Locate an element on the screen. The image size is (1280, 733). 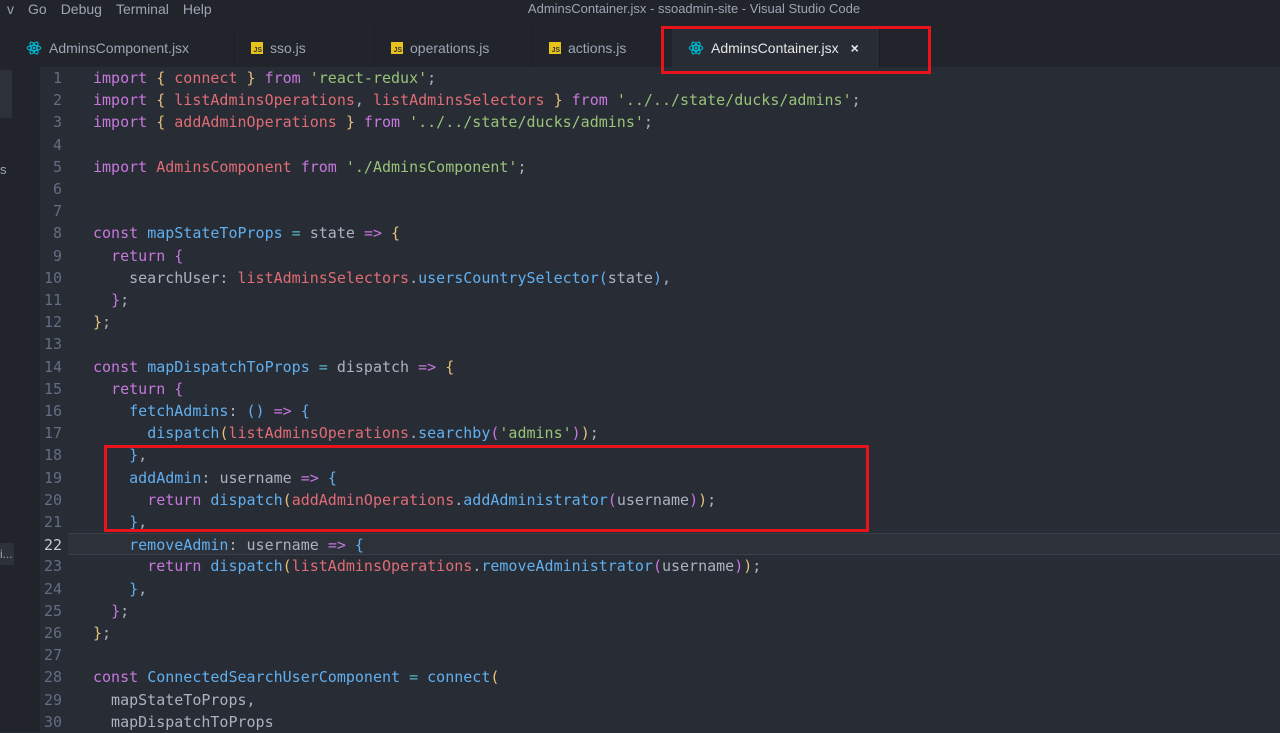
code-line: 7 is located at coordinates (660, 211).